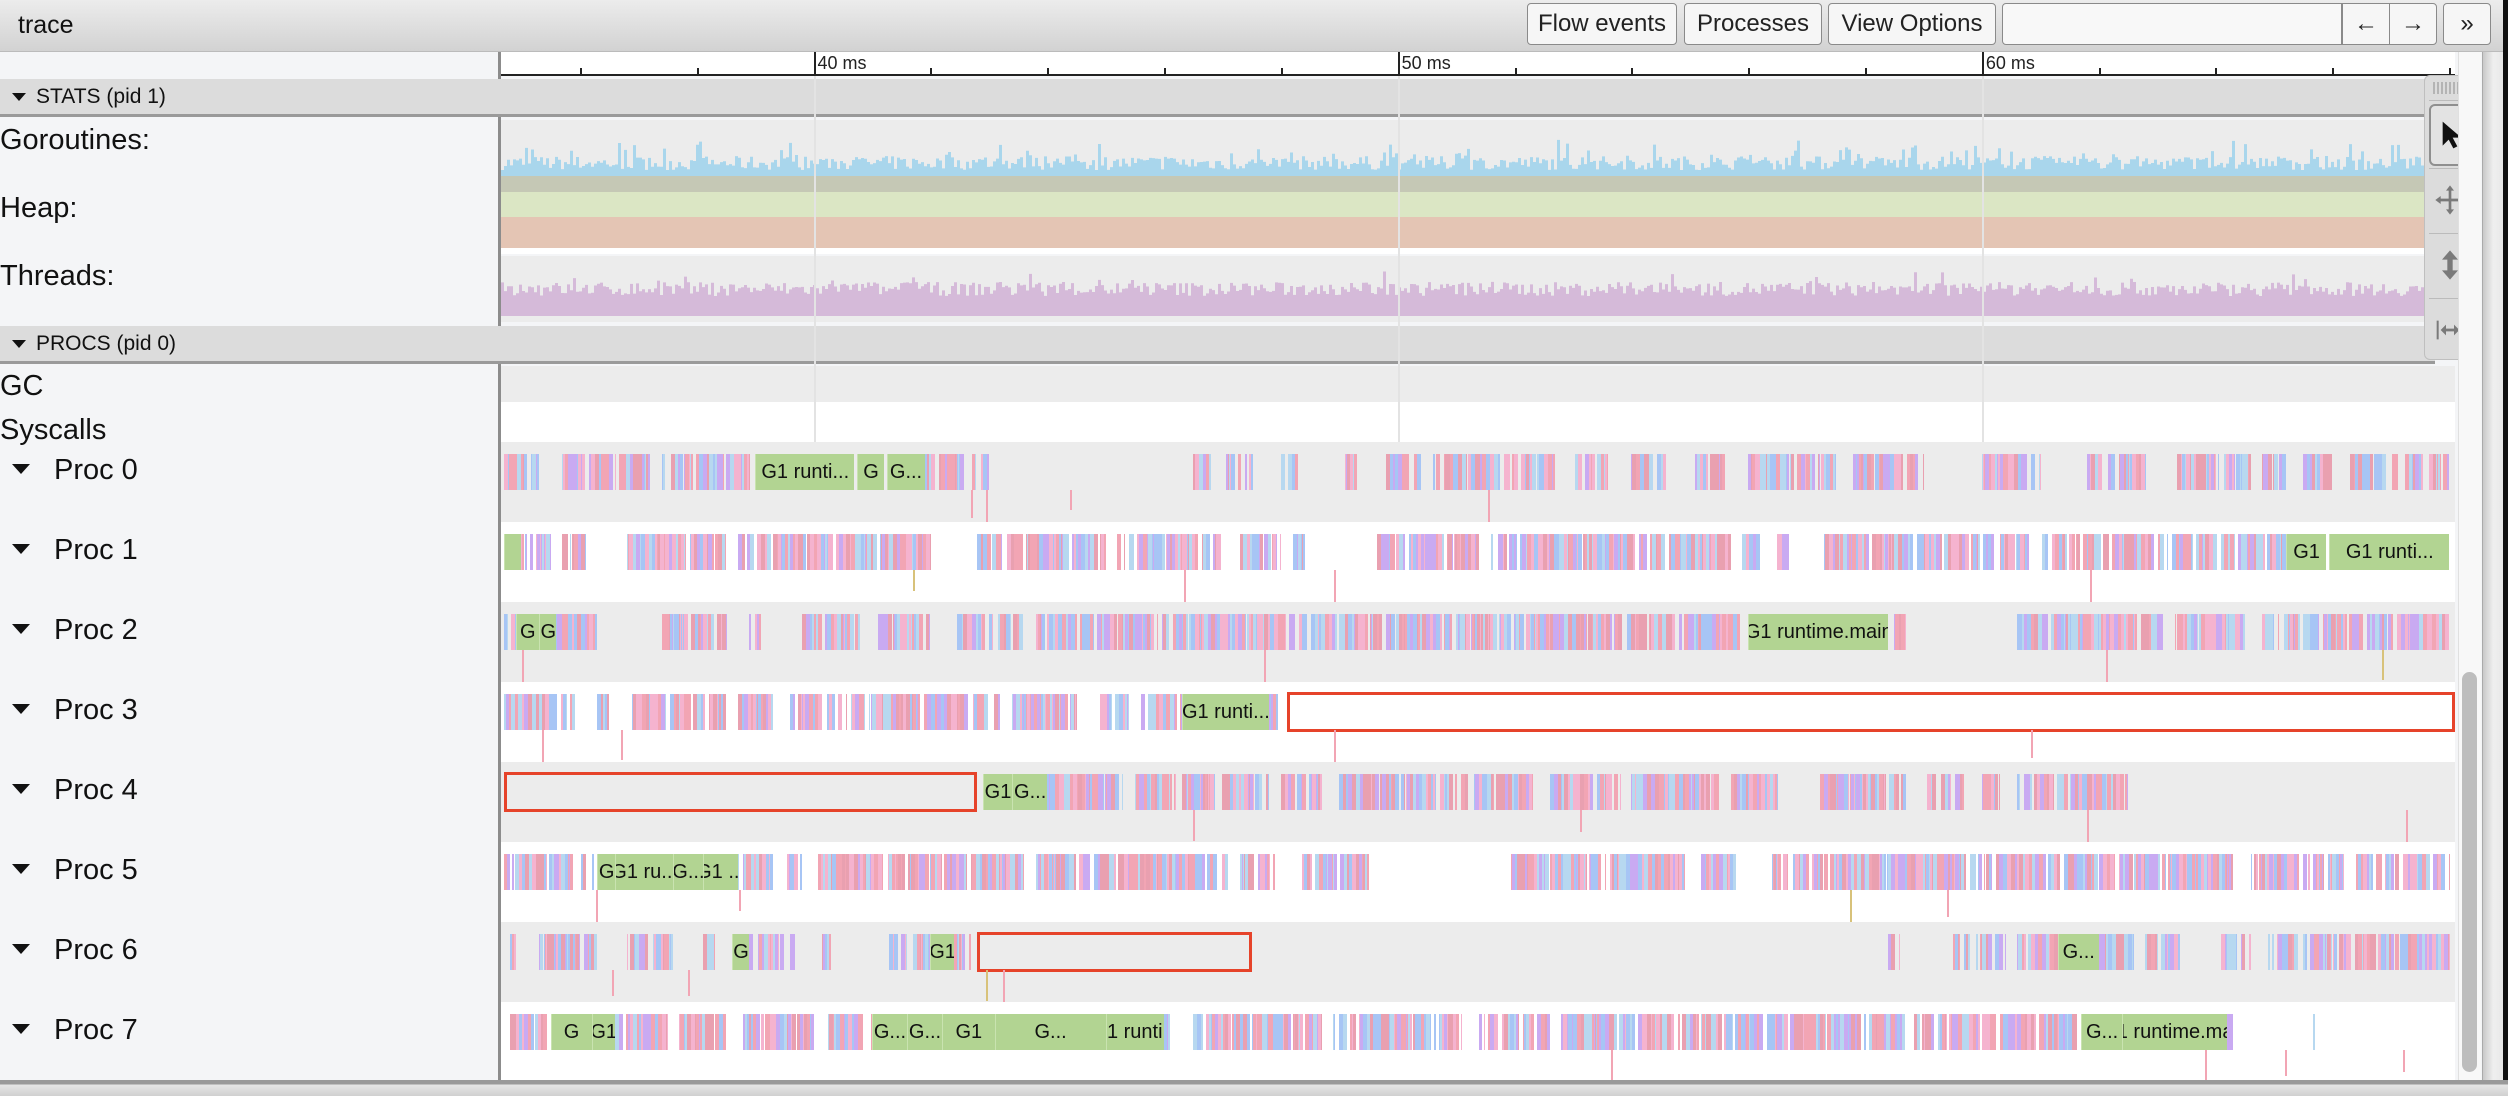 The height and width of the screenshot is (1096, 2508). Describe the element at coordinates (75, 140) in the screenshot. I see `counter-label-goroutines: Goroutines:` at that location.